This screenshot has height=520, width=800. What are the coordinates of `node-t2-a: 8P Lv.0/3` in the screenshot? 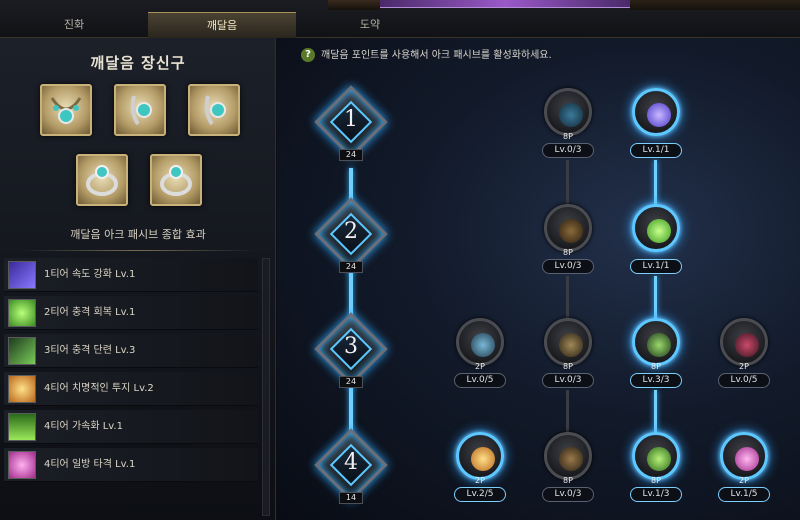 It's located at (568, 242).